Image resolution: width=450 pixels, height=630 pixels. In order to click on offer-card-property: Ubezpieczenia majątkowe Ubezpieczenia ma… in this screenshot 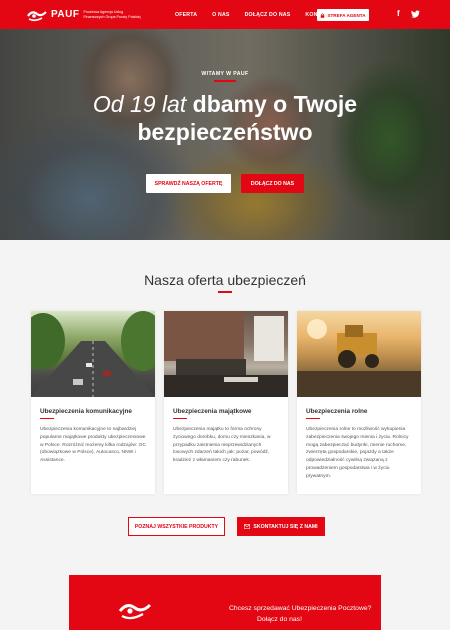, I will do `click(226, 402)`.